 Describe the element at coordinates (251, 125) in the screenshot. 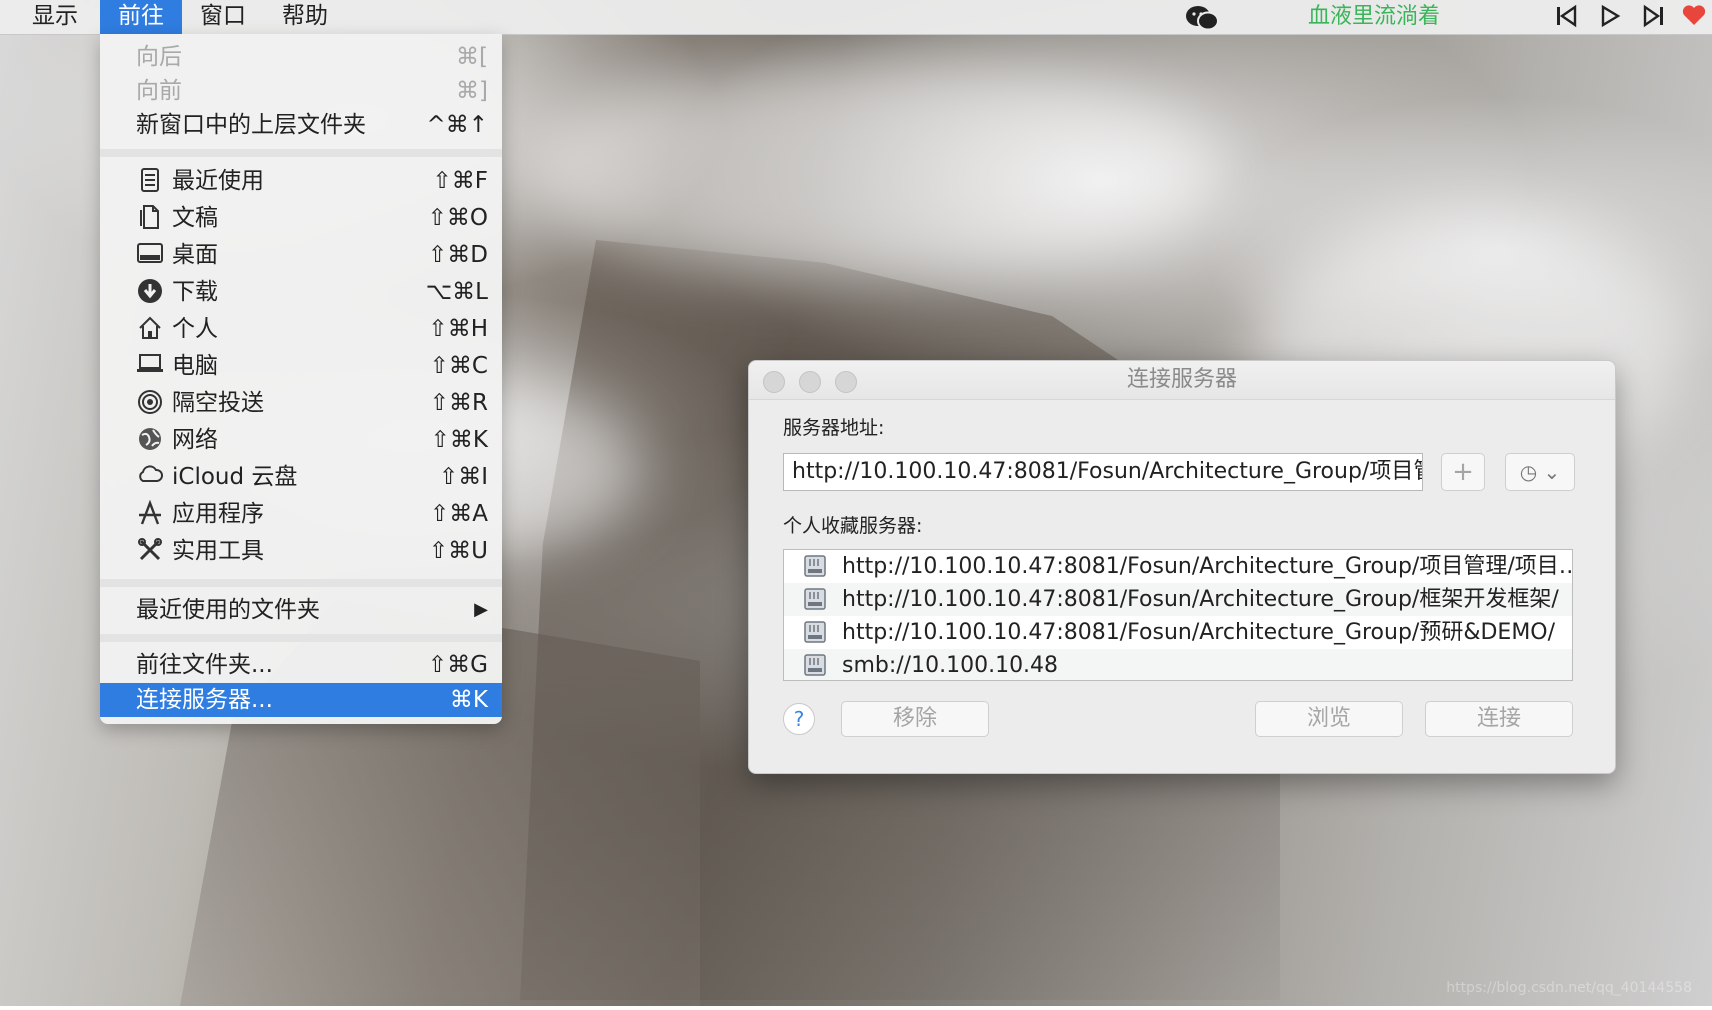

I see `menu-item-label: 新窗口中的上层文件夹` at that location.